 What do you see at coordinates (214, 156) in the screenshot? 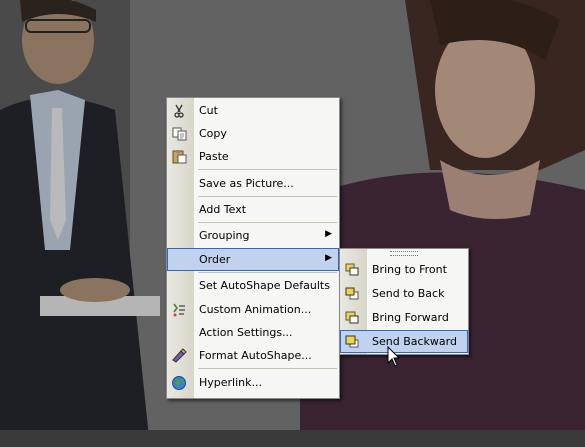
I see `menu-item-label: Paste` at bounding box center [214, 156].